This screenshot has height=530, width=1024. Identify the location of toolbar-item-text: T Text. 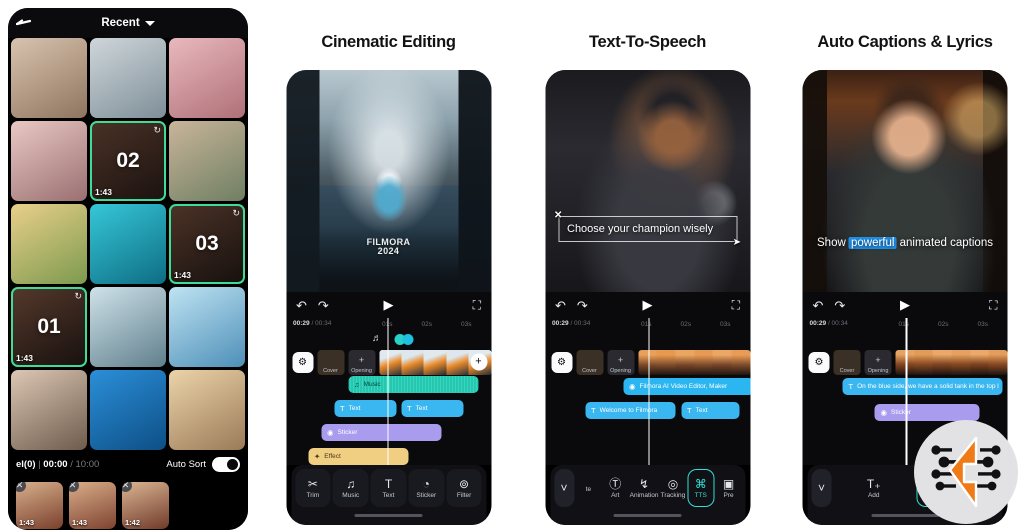
(388, 488).